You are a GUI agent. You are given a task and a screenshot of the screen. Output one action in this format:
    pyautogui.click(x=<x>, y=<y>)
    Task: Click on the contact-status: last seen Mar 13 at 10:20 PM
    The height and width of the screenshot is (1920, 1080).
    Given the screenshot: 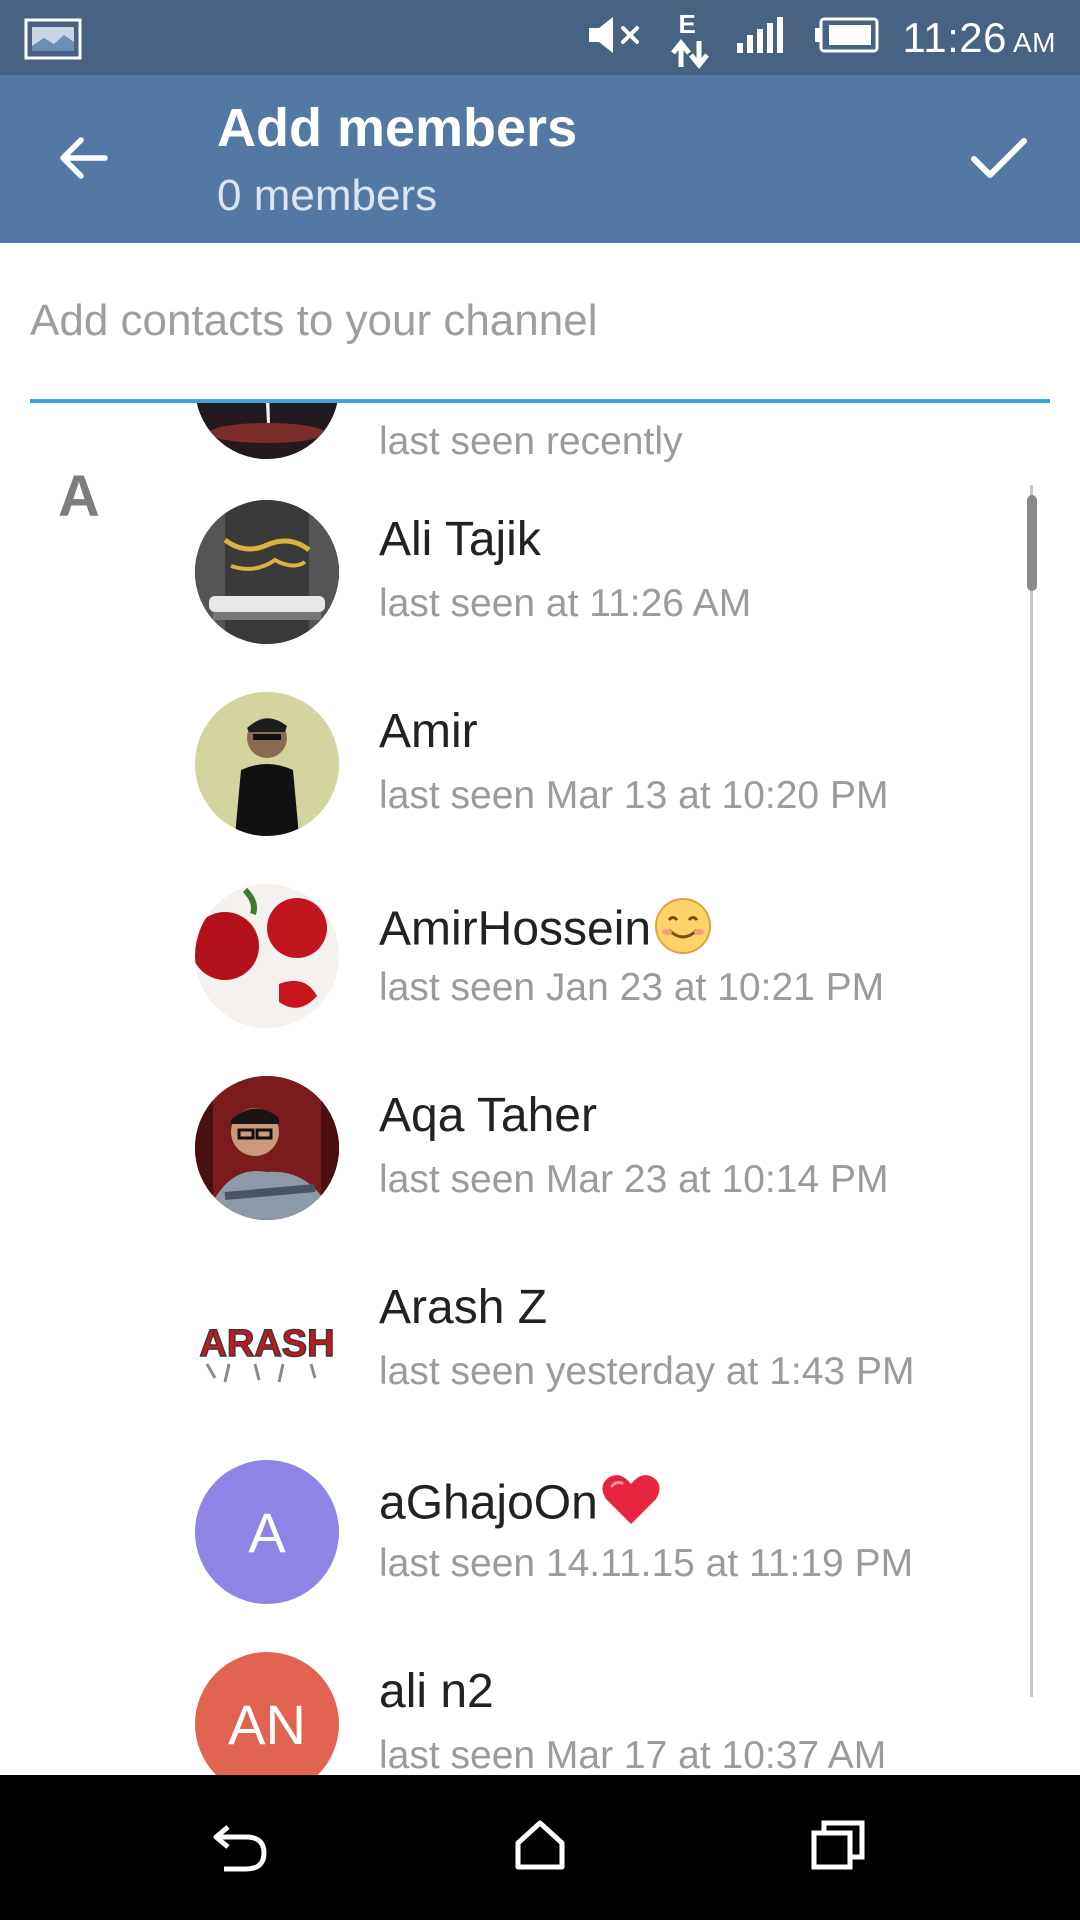 What is the action you would take?
    pyautogui.click(x=634, y=795)
    